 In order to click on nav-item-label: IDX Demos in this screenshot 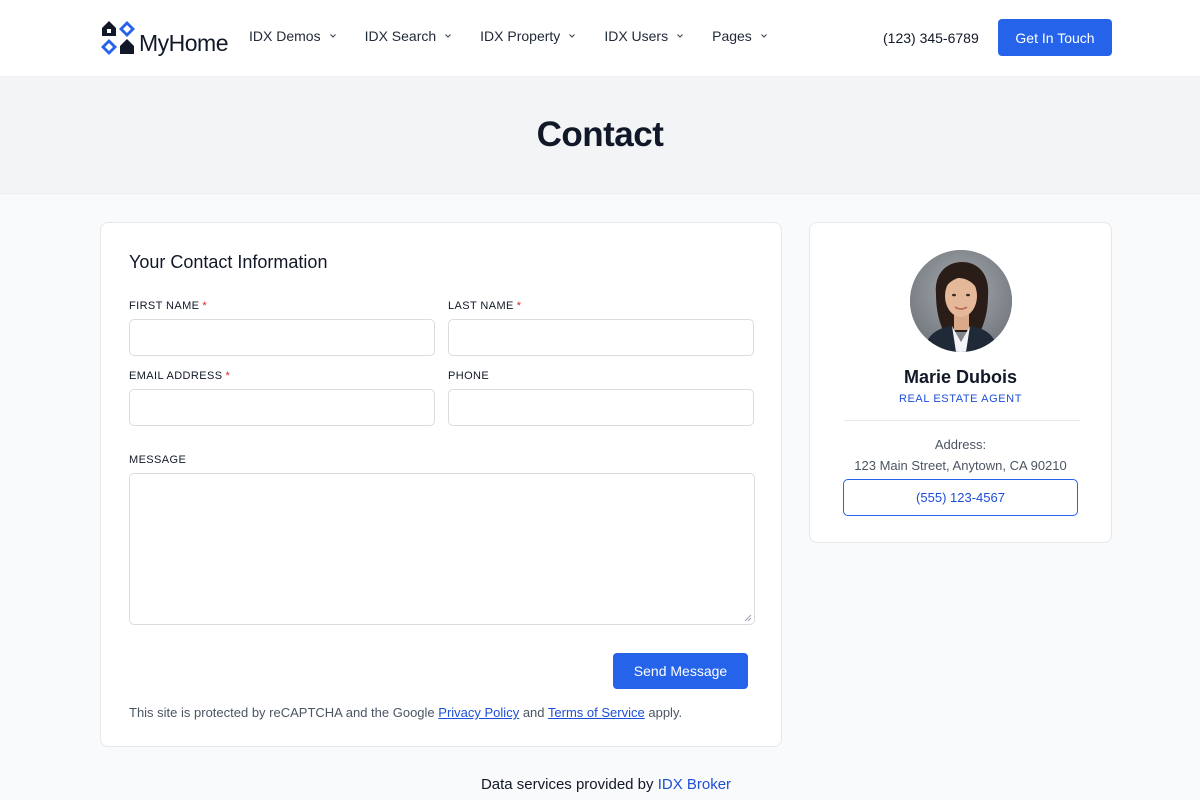, I will do `click(285, 36)`.